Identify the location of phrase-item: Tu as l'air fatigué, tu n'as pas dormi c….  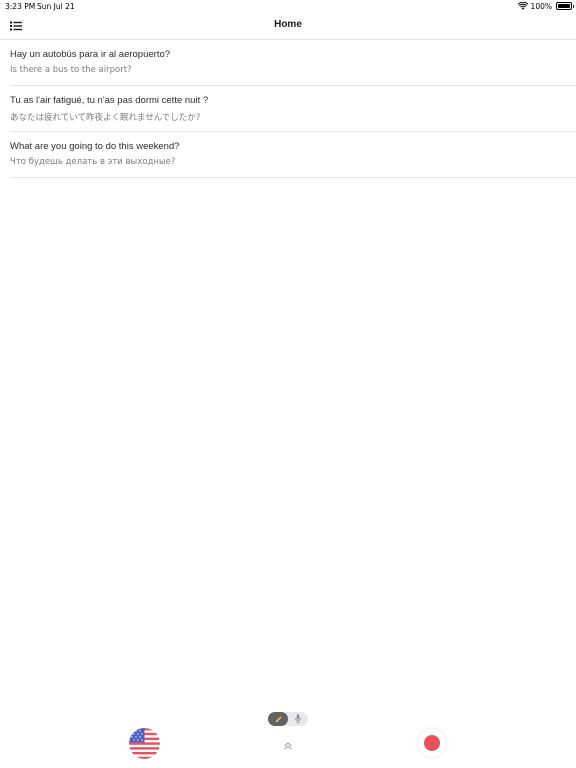
(293, 109).